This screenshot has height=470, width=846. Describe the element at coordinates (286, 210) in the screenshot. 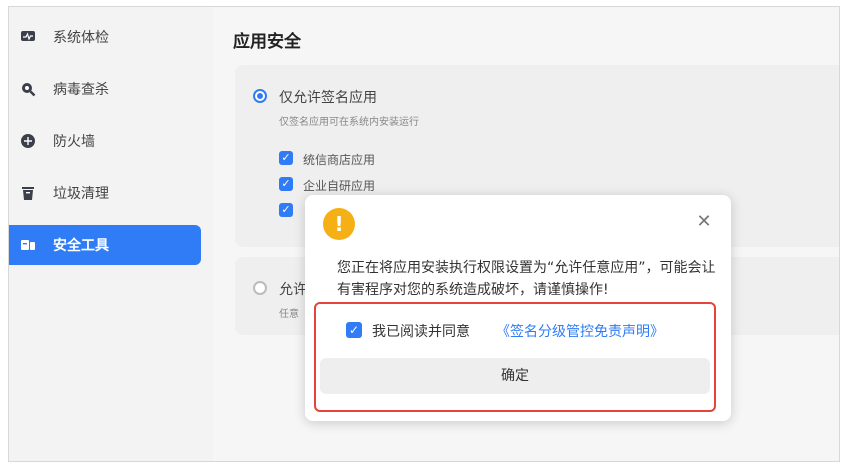

I see `checkbox-third: ✓` at that location.